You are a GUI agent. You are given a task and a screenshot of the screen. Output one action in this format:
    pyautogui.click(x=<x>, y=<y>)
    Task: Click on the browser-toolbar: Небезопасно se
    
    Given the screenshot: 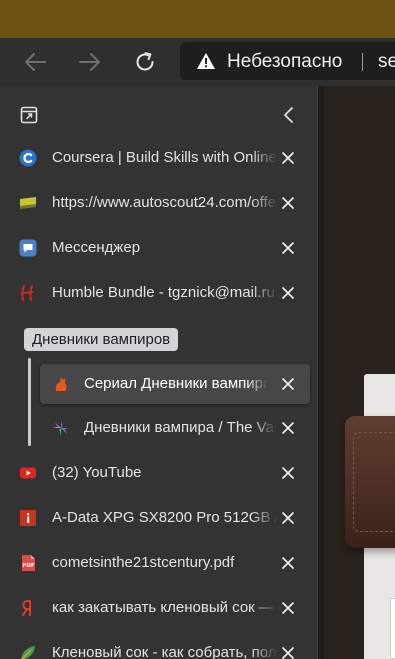 What is the action you would take?
    pyautogui.click(x=197, y=62)
    